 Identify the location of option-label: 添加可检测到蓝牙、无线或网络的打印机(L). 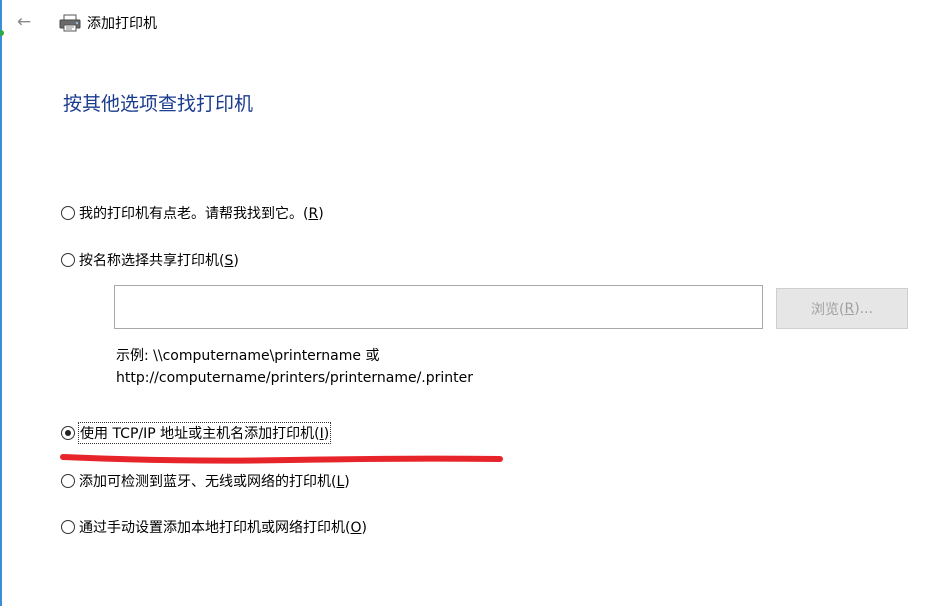
(214, 482).